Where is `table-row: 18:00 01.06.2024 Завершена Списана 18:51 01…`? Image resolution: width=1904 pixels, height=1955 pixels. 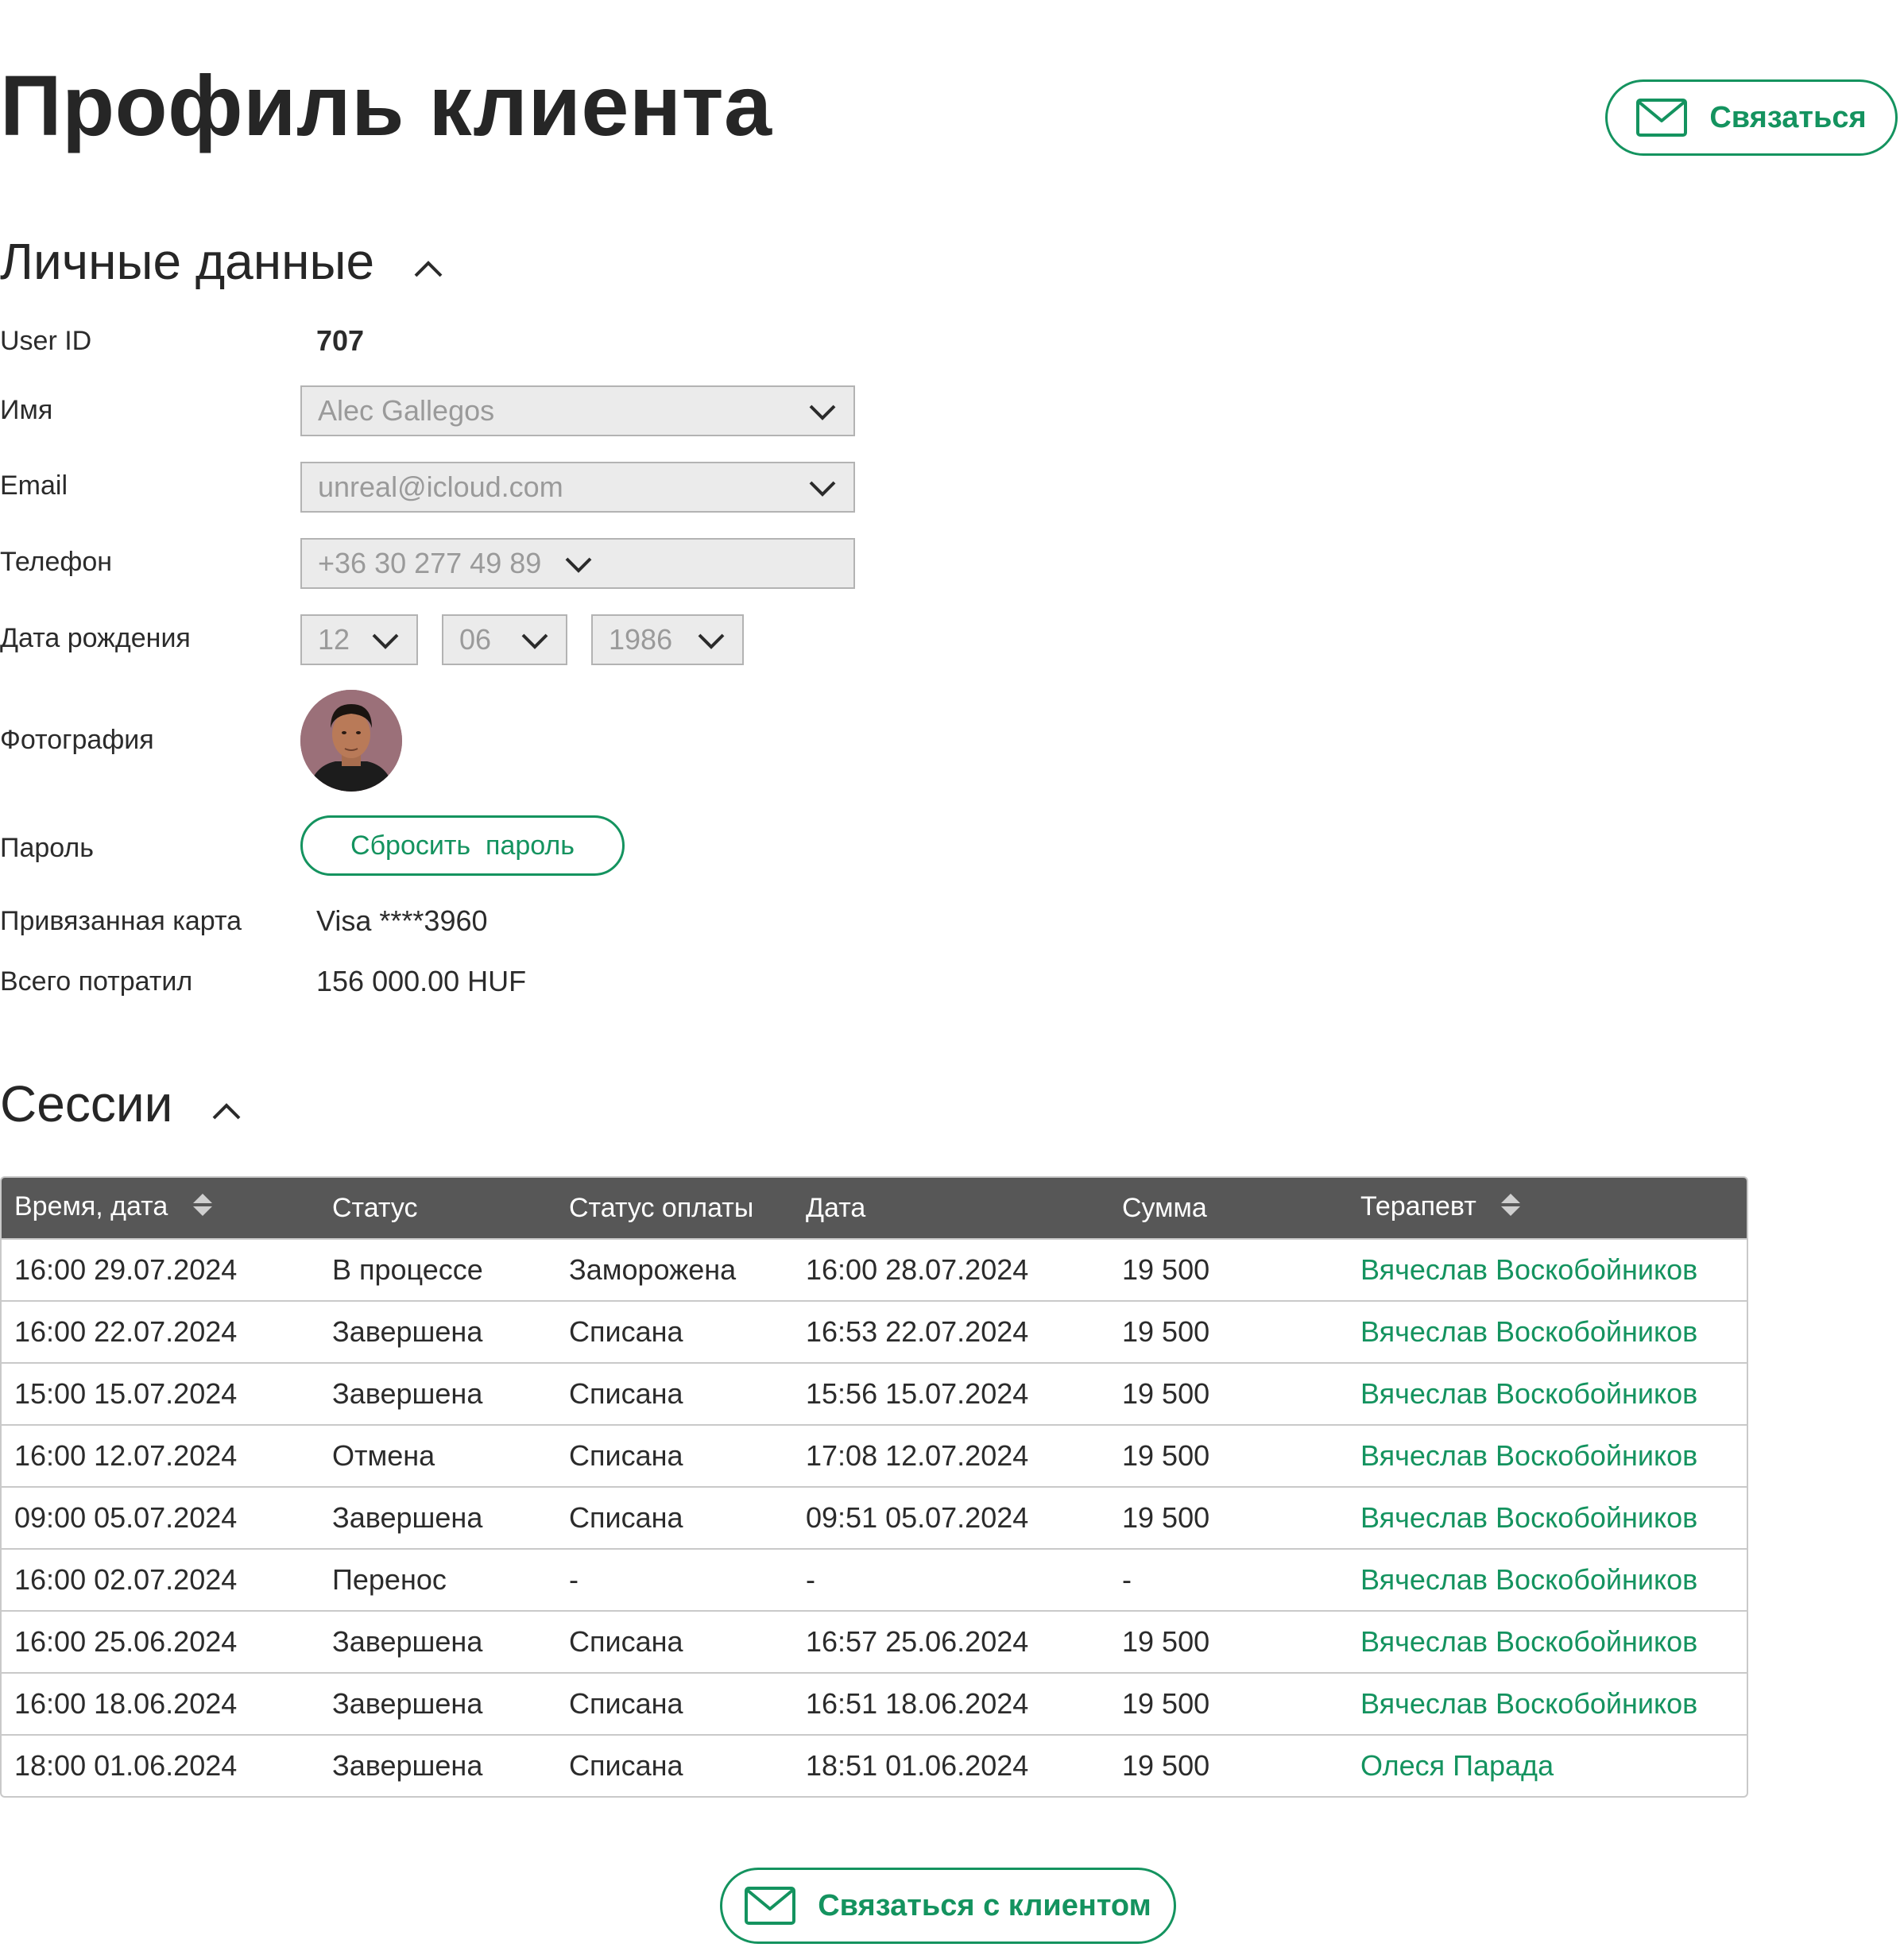 table-row: 18:00 01.06.2024 Завершена Списана 18:51 01… is located at coordinates (874, 1765).